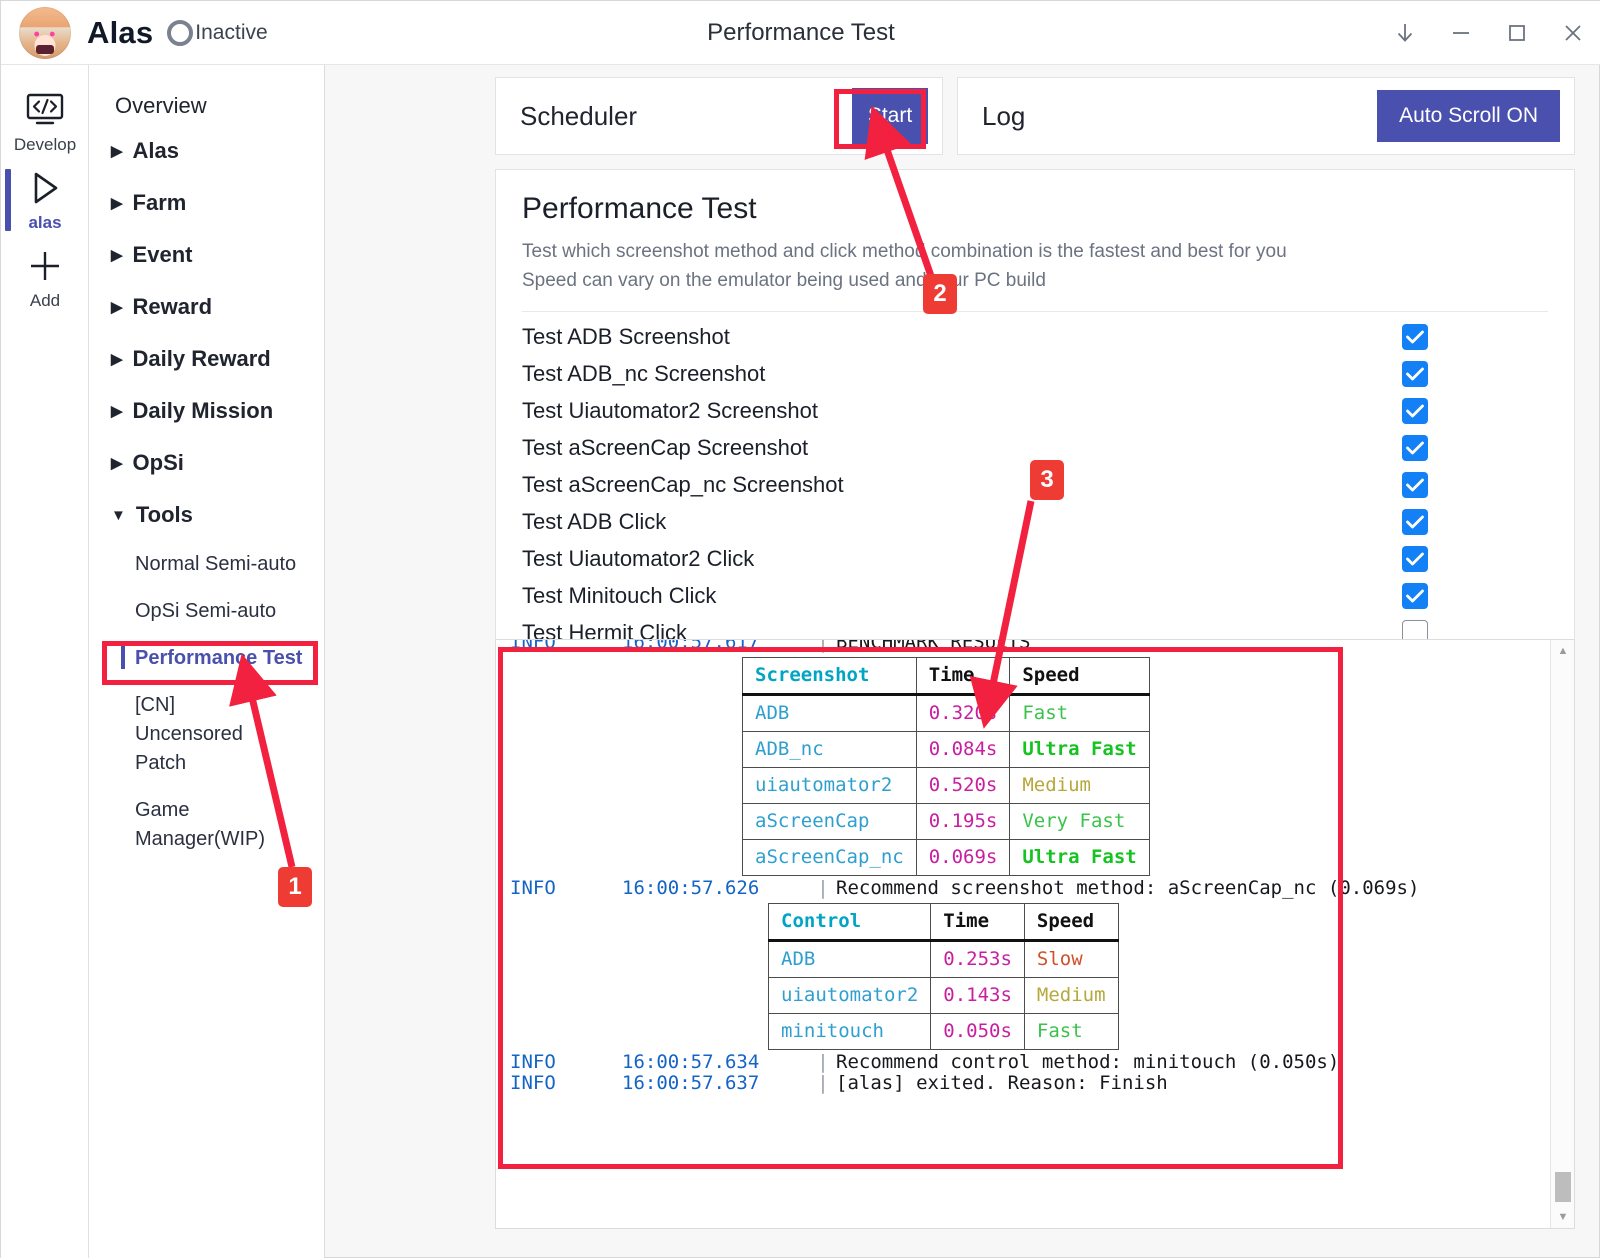 The image size is (1600, 1258). Describe the element at coordinates (940, 294) in the screenshot. I see `annotation-badge-2: 2` at that location.